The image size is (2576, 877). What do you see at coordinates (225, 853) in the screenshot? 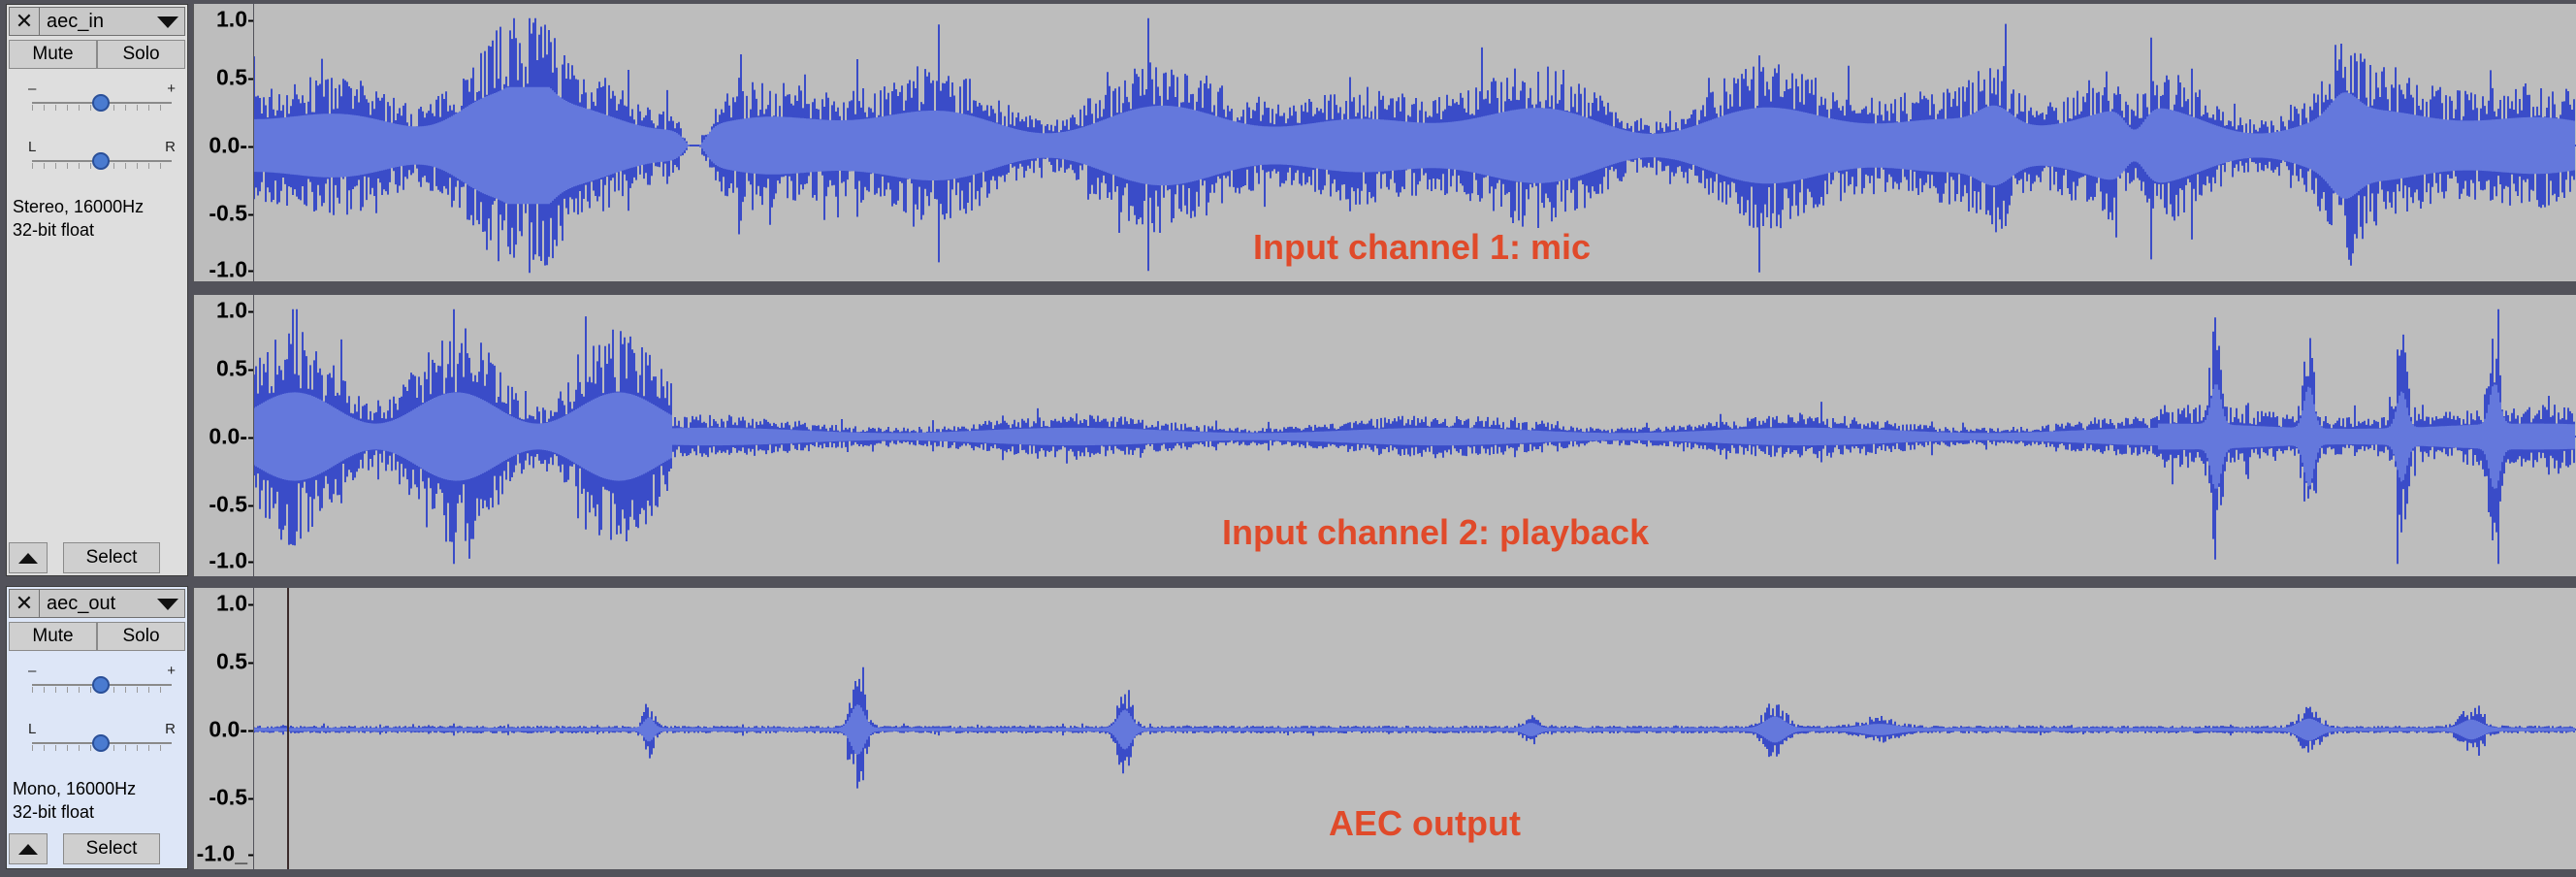
I see `ruler-tick: -1.0_` at bounding box center [225, 853].